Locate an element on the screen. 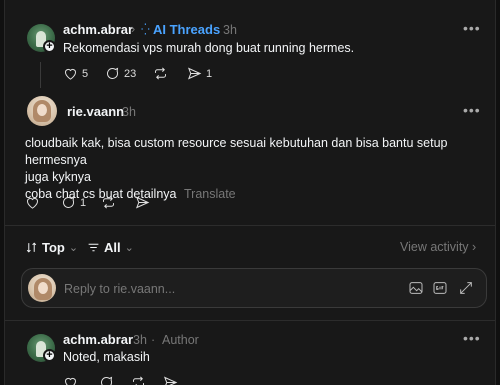 This screenshot has width=500, height=385. thread-line is located at coordinates (40, 75).